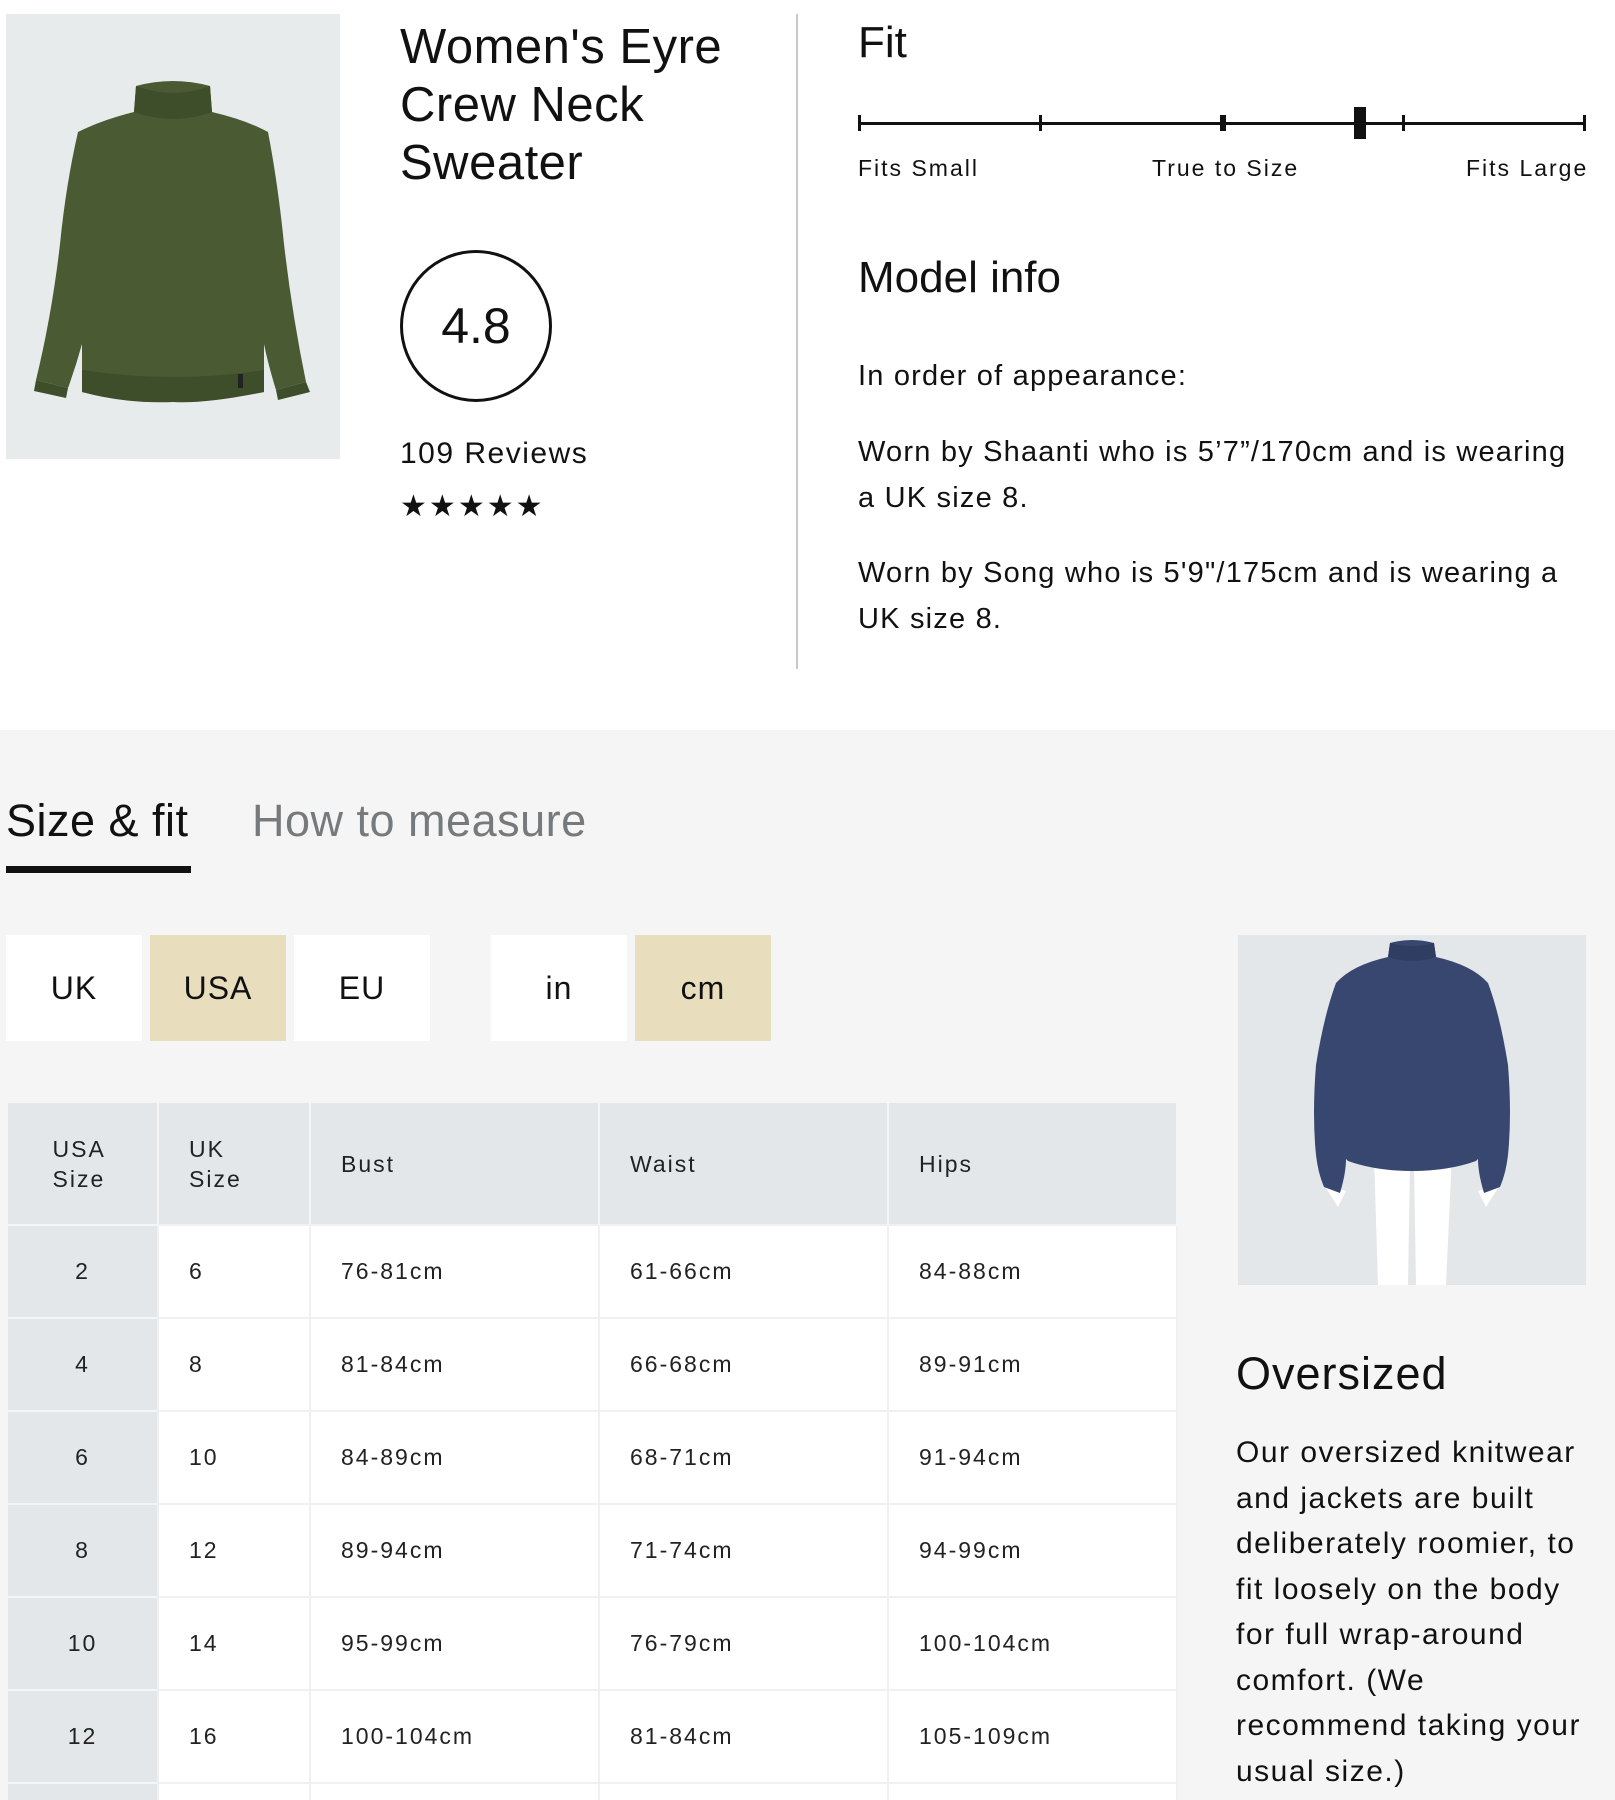 The image size is (1615, 1800). I want to click on rating-badge: 4.8, so click(476, 326).